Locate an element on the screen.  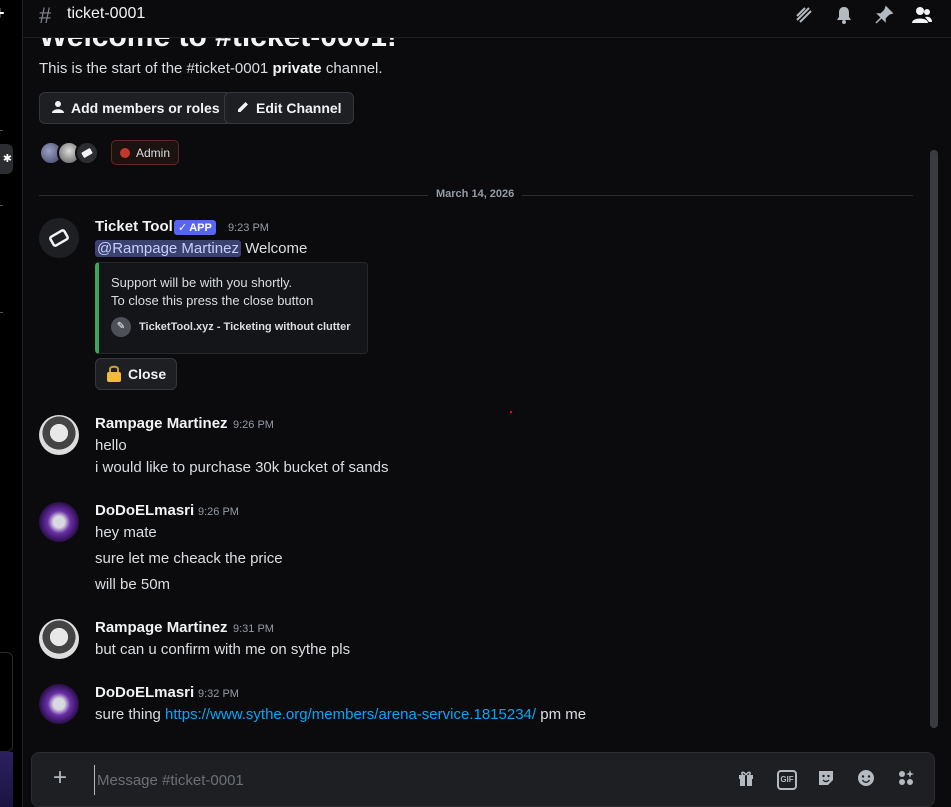
lock-icon is located at coordinates (114, 374).